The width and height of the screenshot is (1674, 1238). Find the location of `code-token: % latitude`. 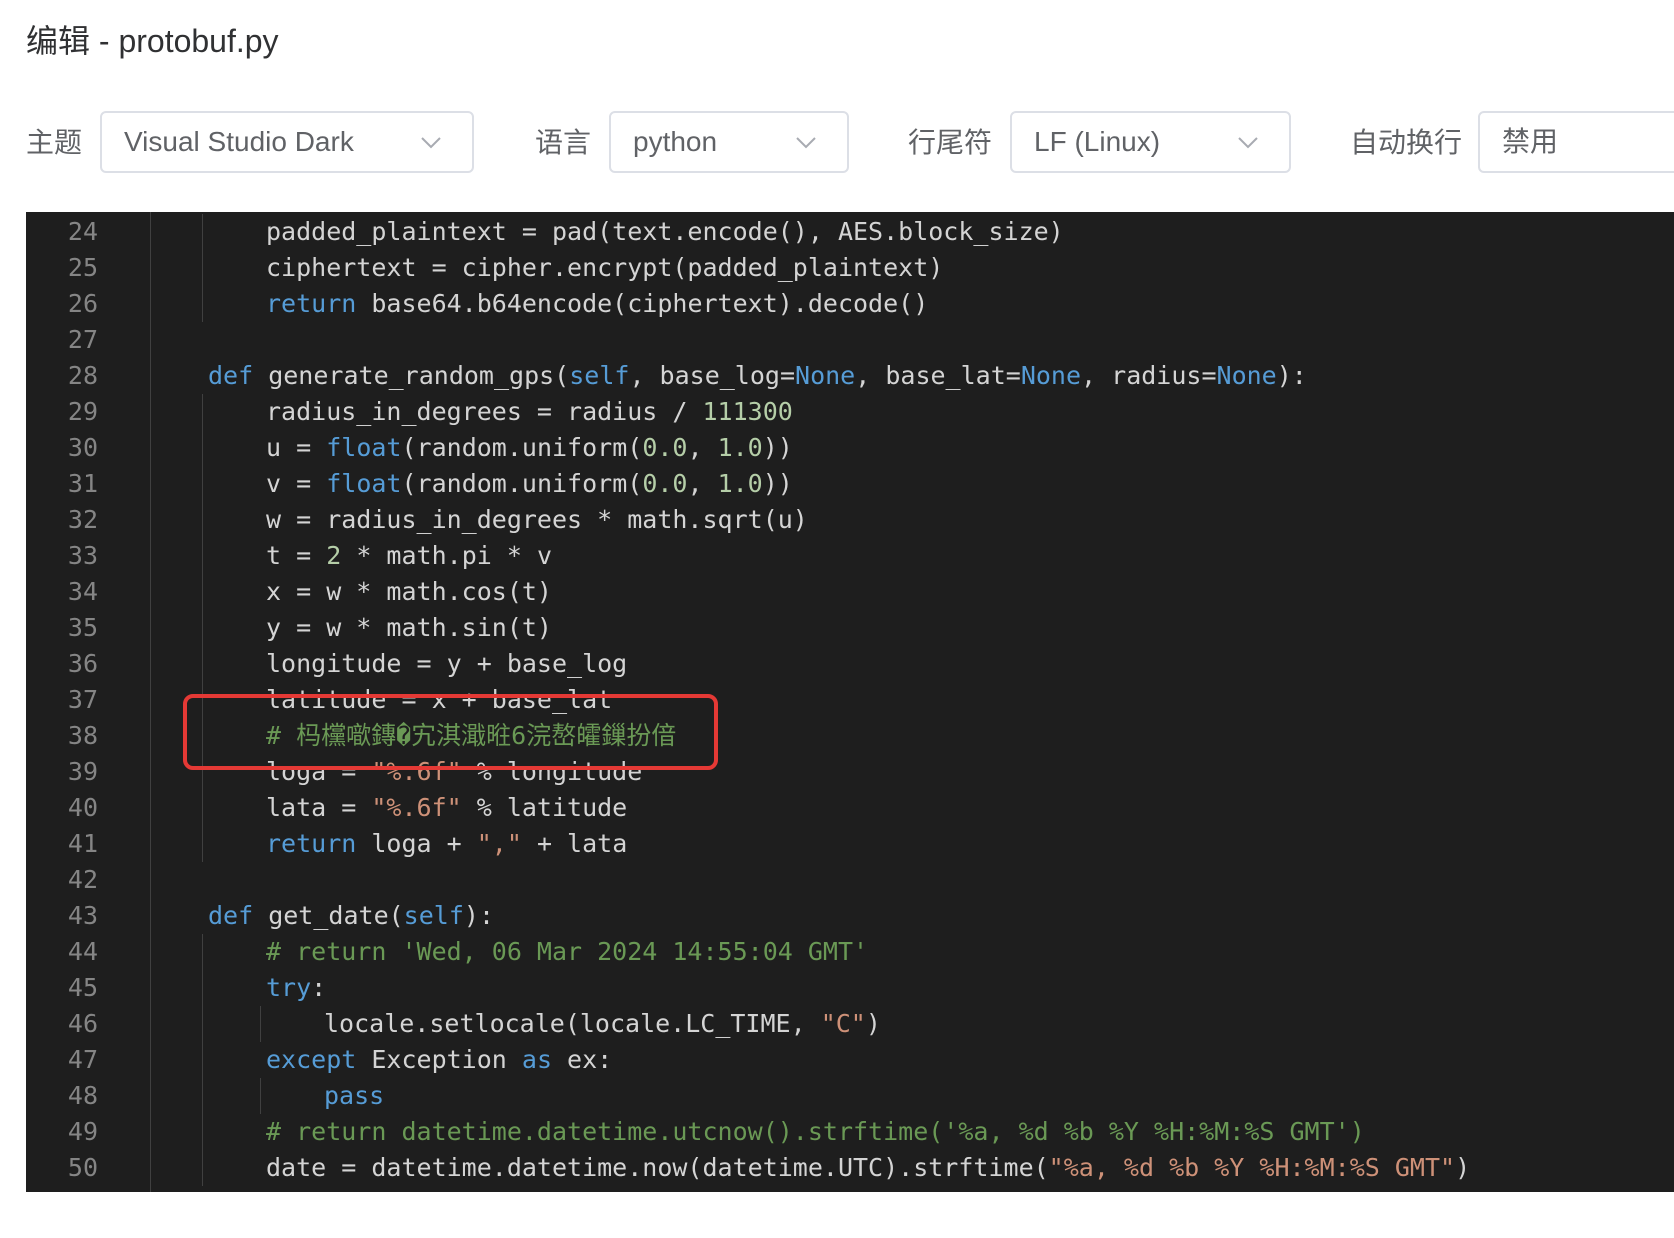

code-token: % latitude is located at coordinates (544, 807).